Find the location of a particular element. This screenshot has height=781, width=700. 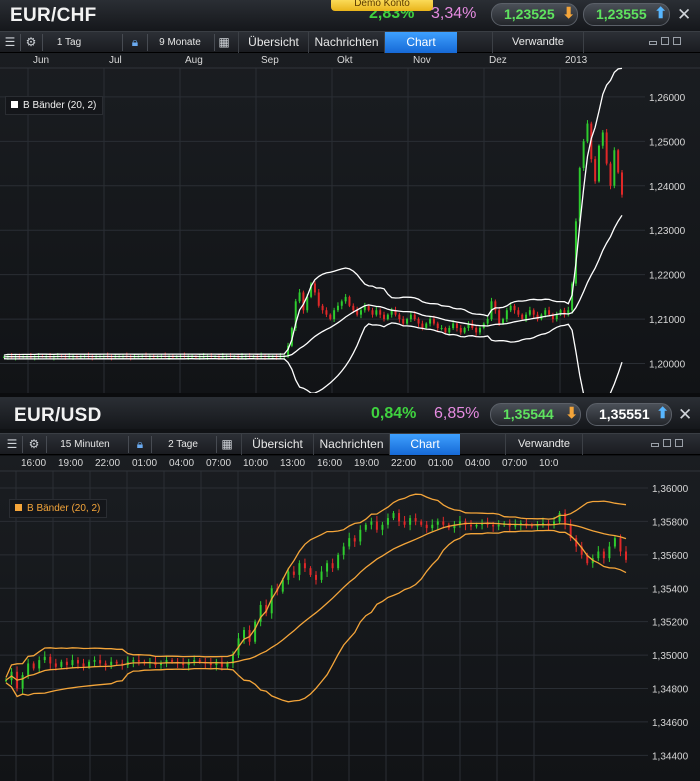

y-tick-label: 1,34400 is located at coordinates (670, 756).